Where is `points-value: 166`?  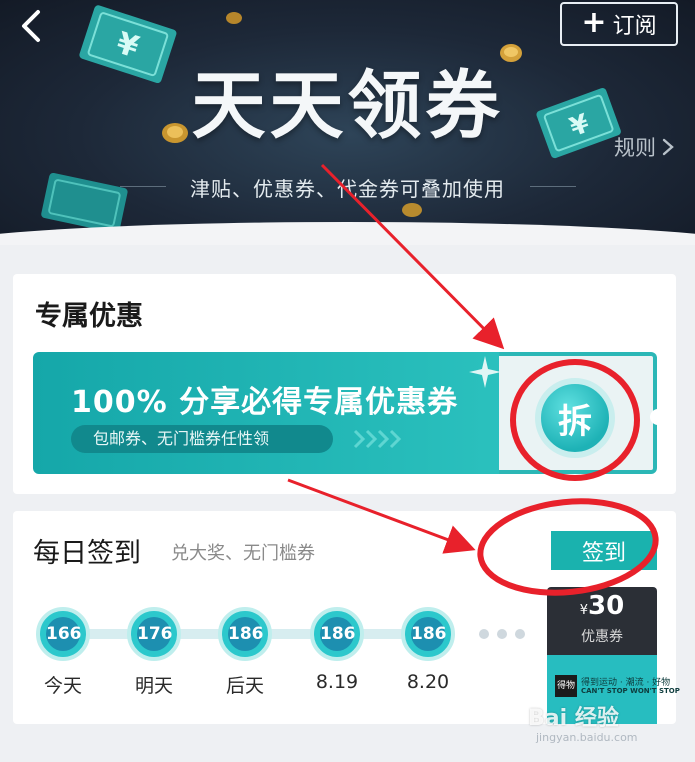 points-value: 166 is located at coordinates (64, 634).